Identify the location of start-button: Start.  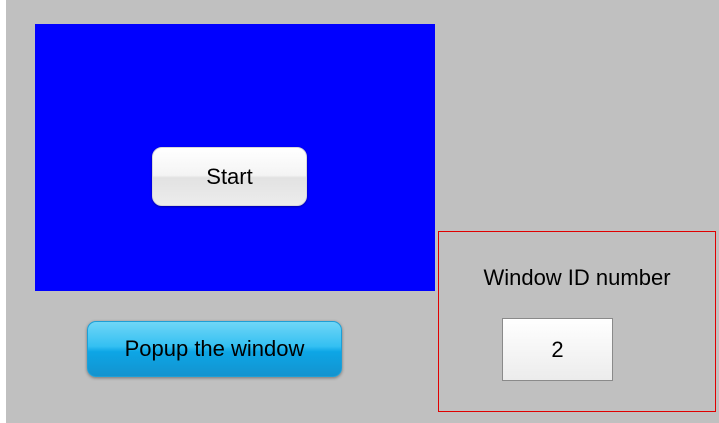
(229, 176).